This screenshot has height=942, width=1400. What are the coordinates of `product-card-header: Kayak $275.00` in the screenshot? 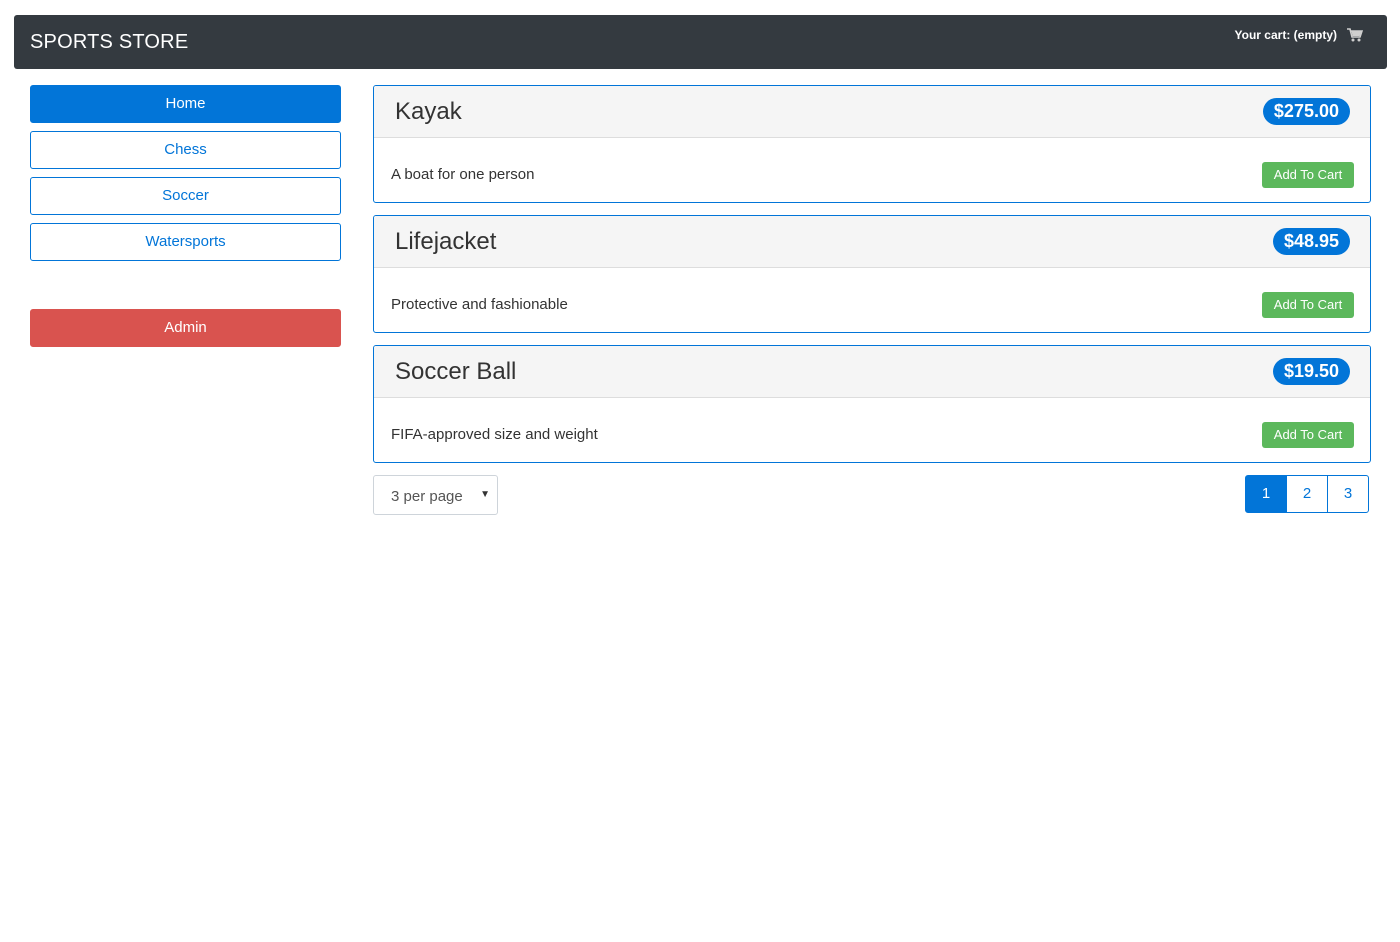 It's located at (872, 112).